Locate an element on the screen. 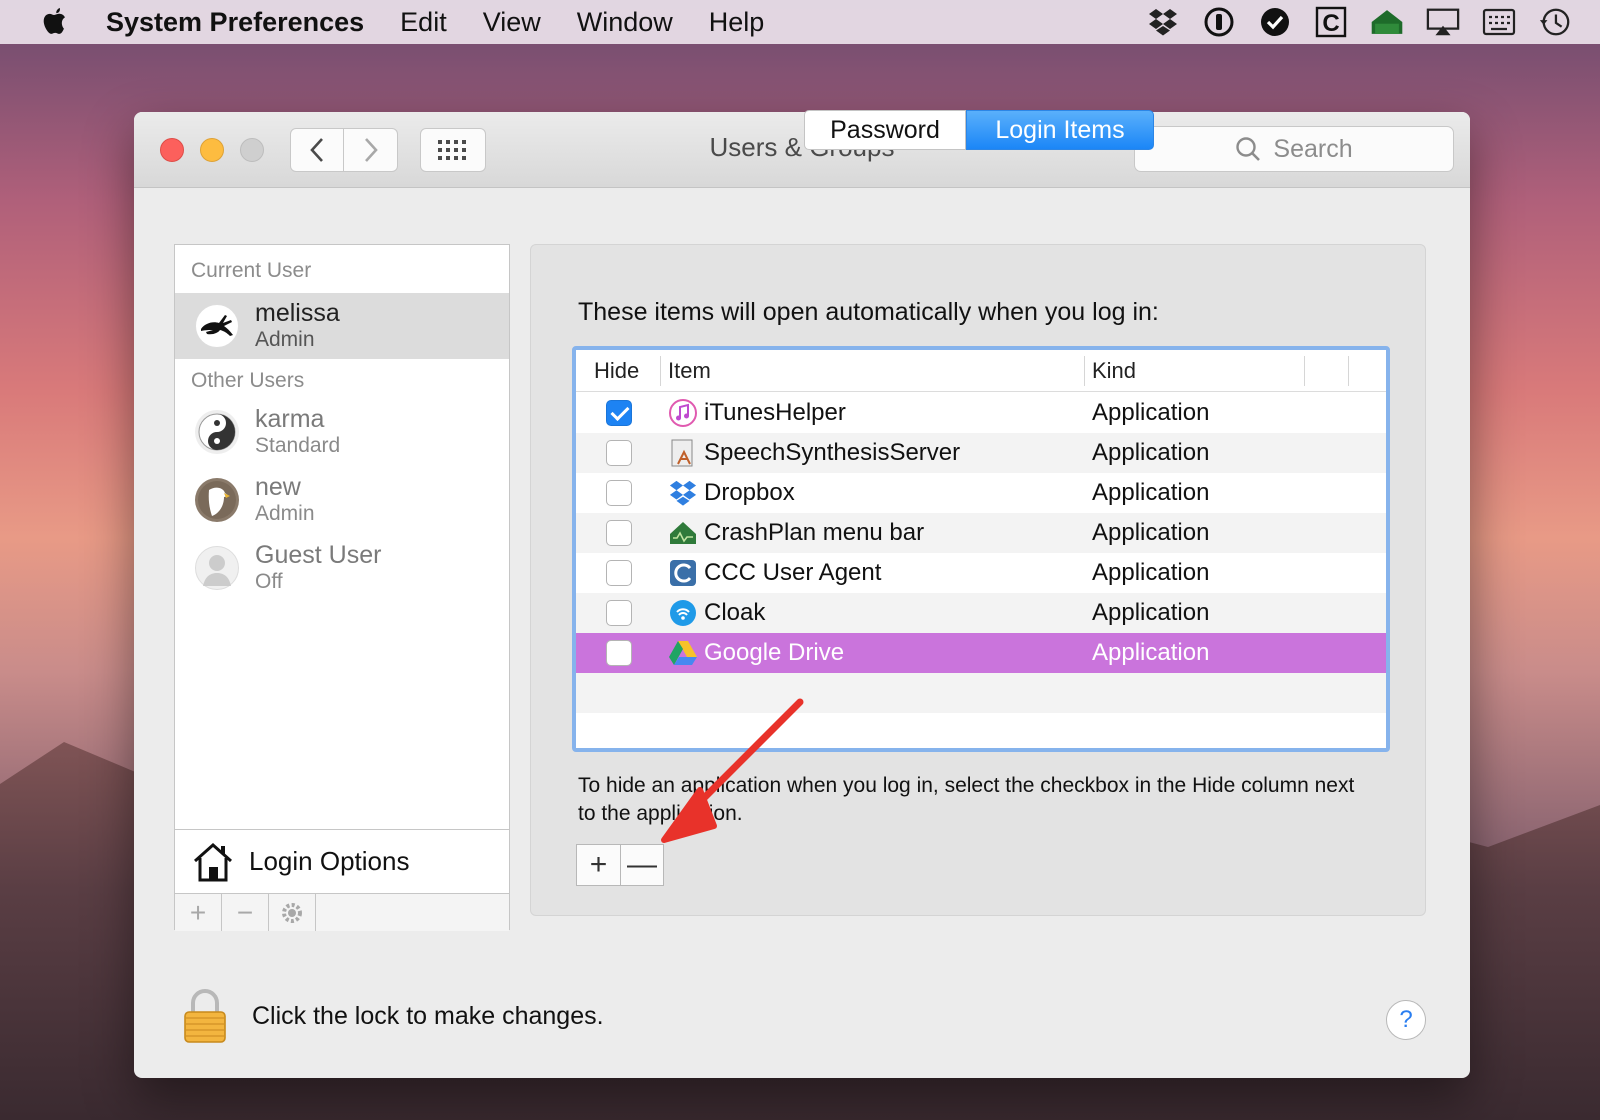 Image resolution: width=1600 pixels, height=1120 pixels. login-options-item: Login Options is located at coordinates (342, 861).